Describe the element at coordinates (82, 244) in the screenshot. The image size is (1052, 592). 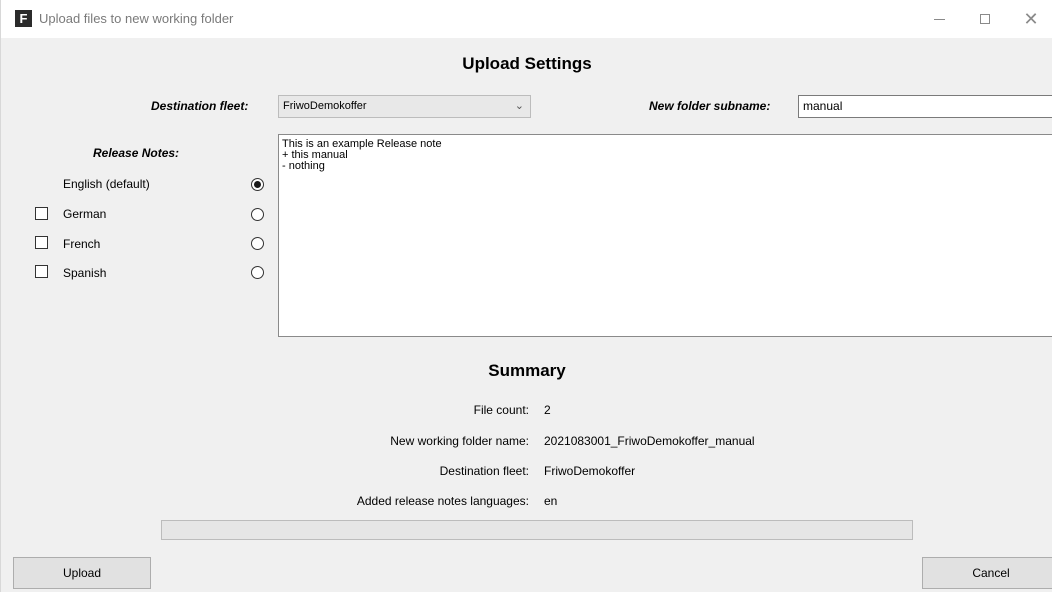
I see `language-label-french: French` at that location.